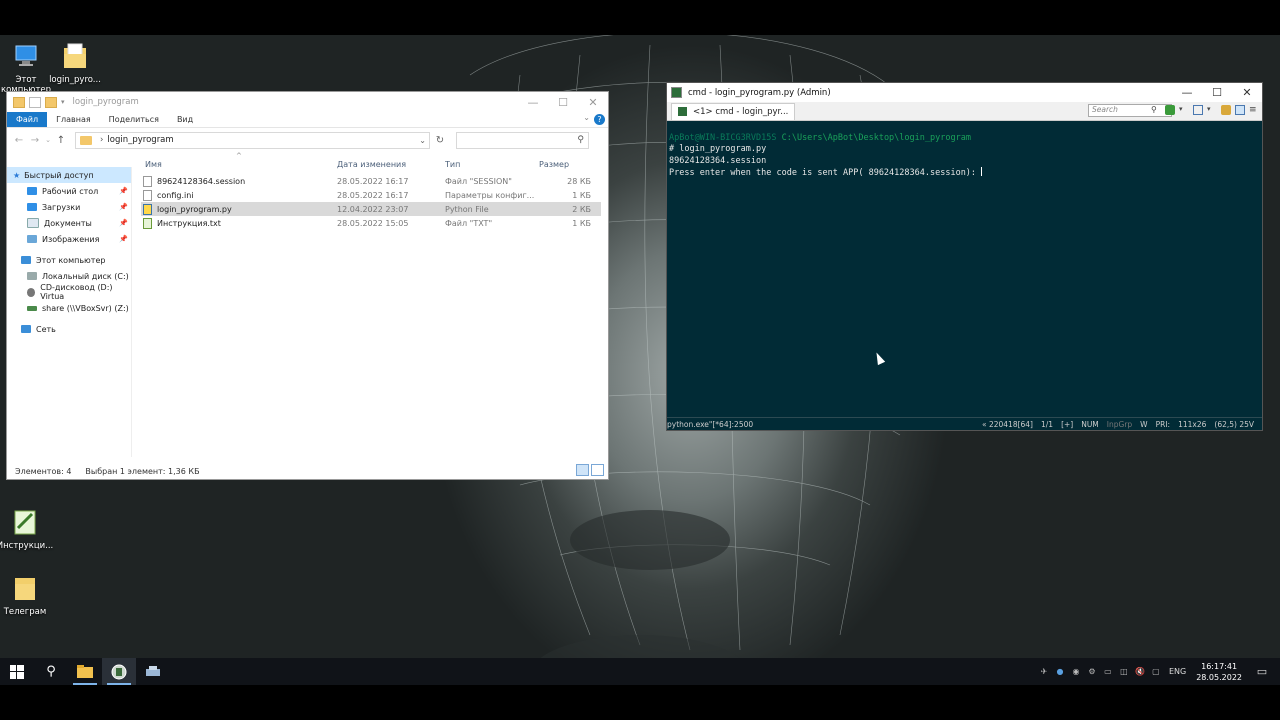 The width and height of the screenshot is (1280, 720). Describe the element at coordinates (718, 160) in the screenshot. I see `console-line: 89624128364.session` at that location.